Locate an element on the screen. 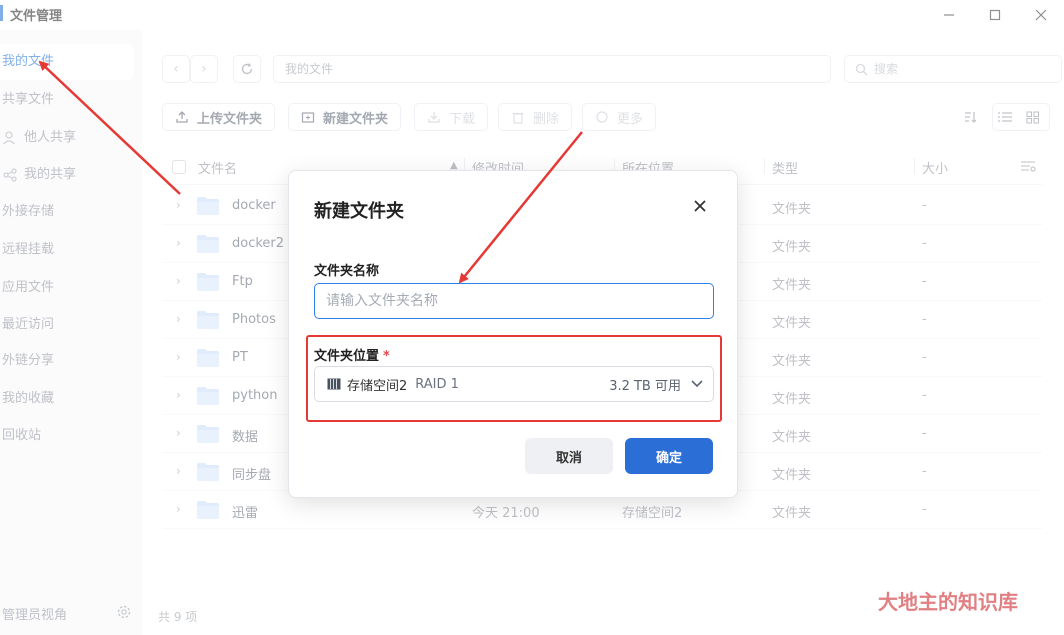 The image size is (1064, 635). close-icon is located at coordinates (700, 206).